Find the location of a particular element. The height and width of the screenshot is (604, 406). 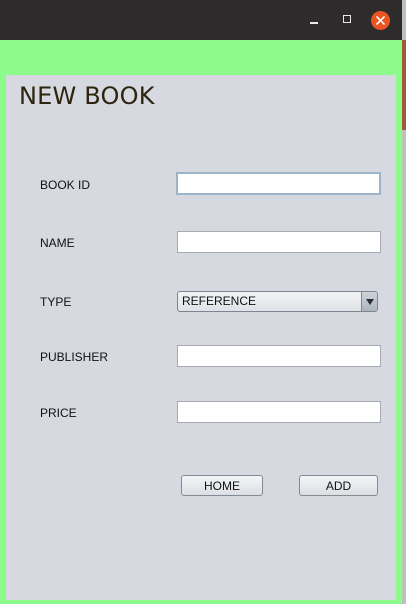

publisher-input is located at coordinates (279, 356).